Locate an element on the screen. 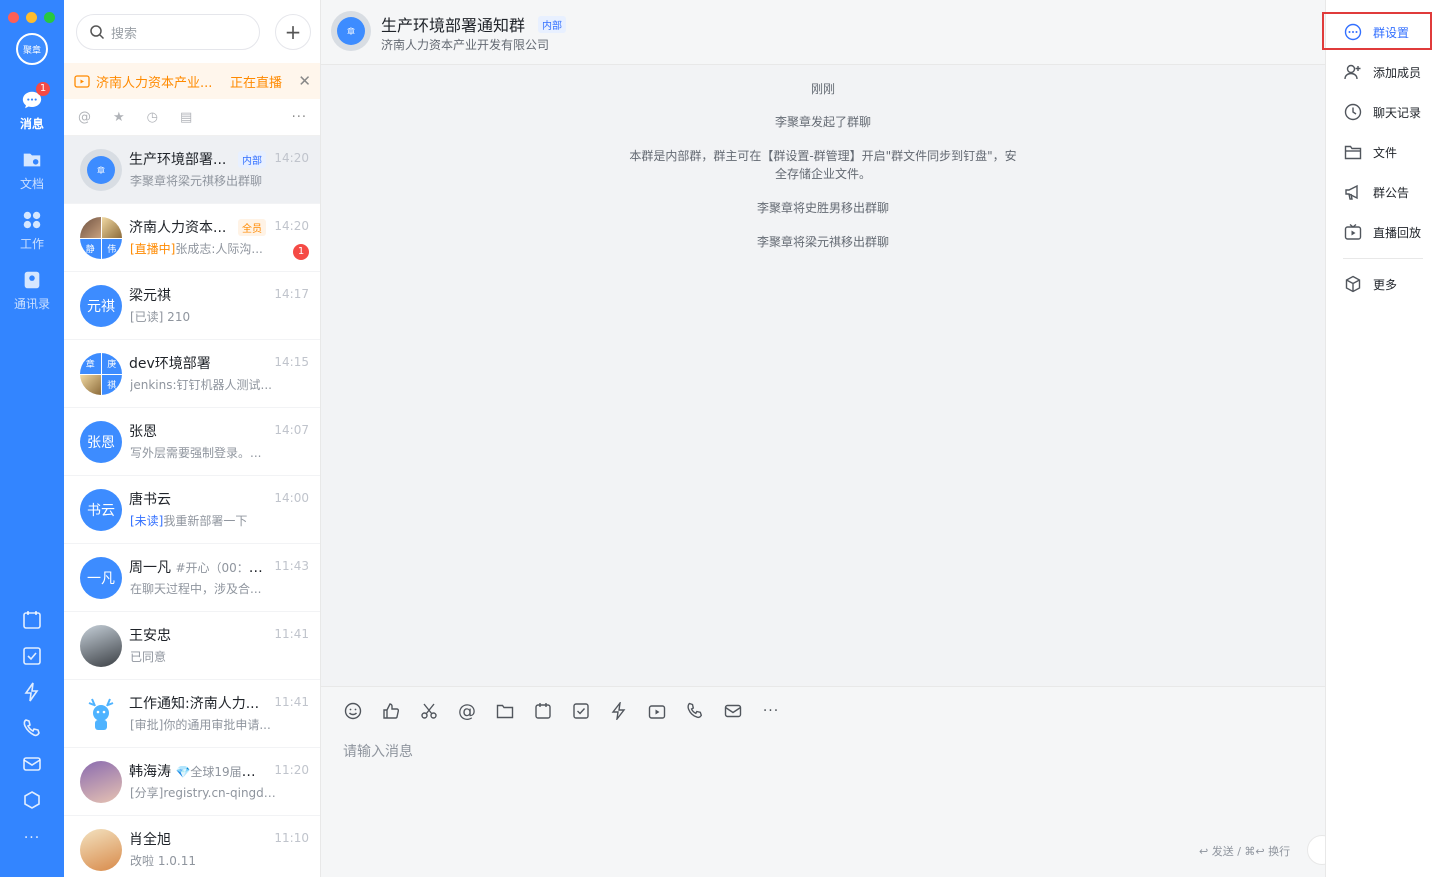  group-announcement-button: 群公告 is located at coordinates (1376, 192).